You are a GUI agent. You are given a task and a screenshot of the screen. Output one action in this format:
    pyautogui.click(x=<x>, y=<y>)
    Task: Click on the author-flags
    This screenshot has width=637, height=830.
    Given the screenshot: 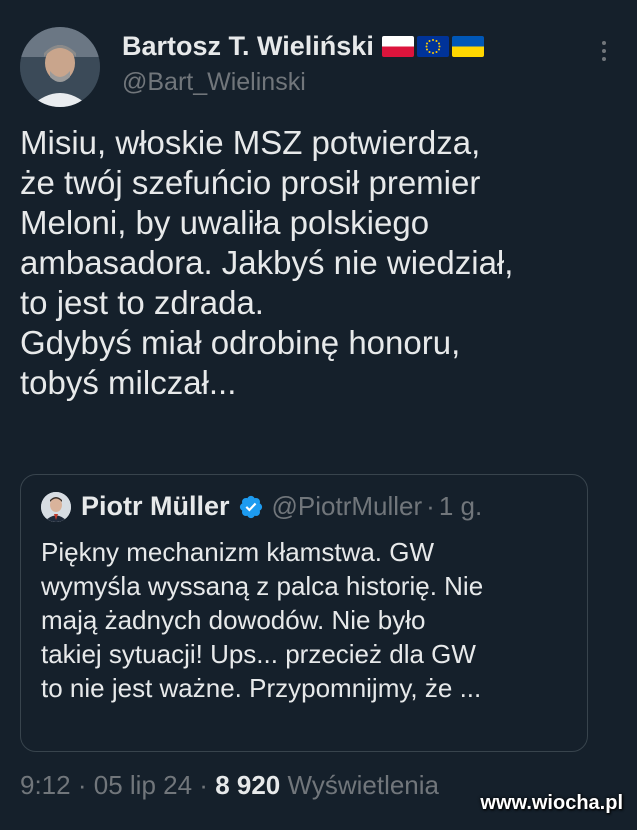 What is the action you would take?
    pyautogui.click(x=432, y=46)
    